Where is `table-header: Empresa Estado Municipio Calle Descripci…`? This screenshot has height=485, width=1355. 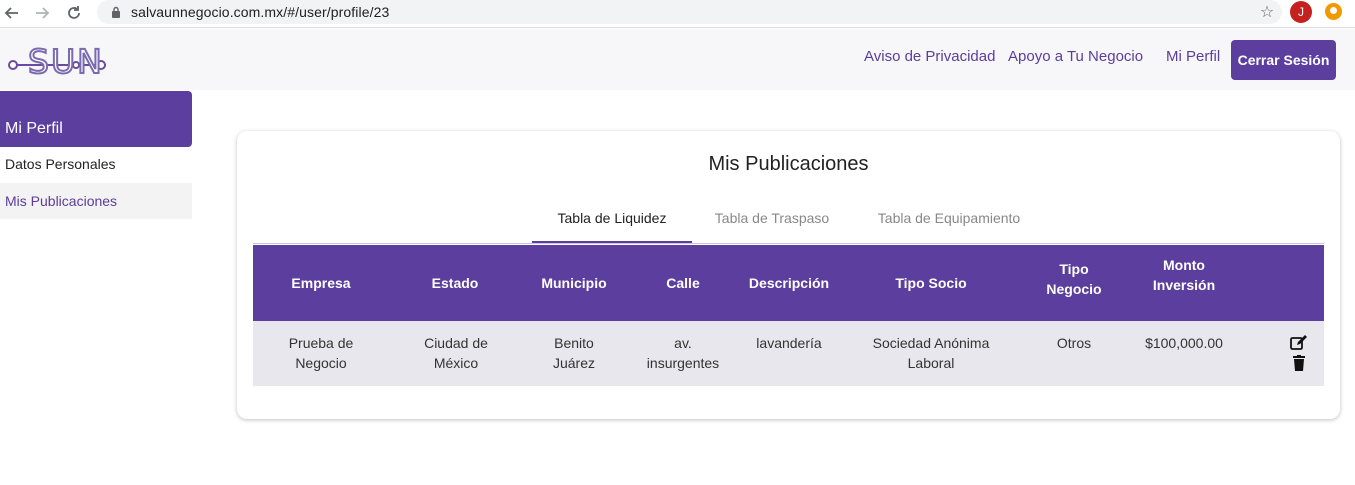 table-header: Empresa Estado Municipio Calle Descripci… is located at coordinates (788, 283).